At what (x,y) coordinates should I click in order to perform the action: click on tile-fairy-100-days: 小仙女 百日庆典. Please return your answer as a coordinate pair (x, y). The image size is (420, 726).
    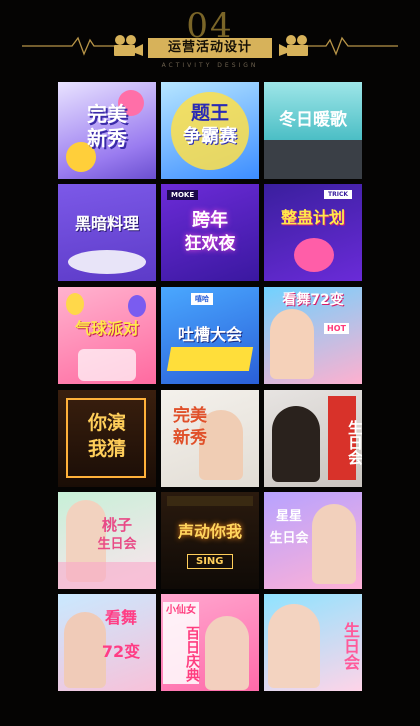
    Looking at the image, I should click on (210, 642).